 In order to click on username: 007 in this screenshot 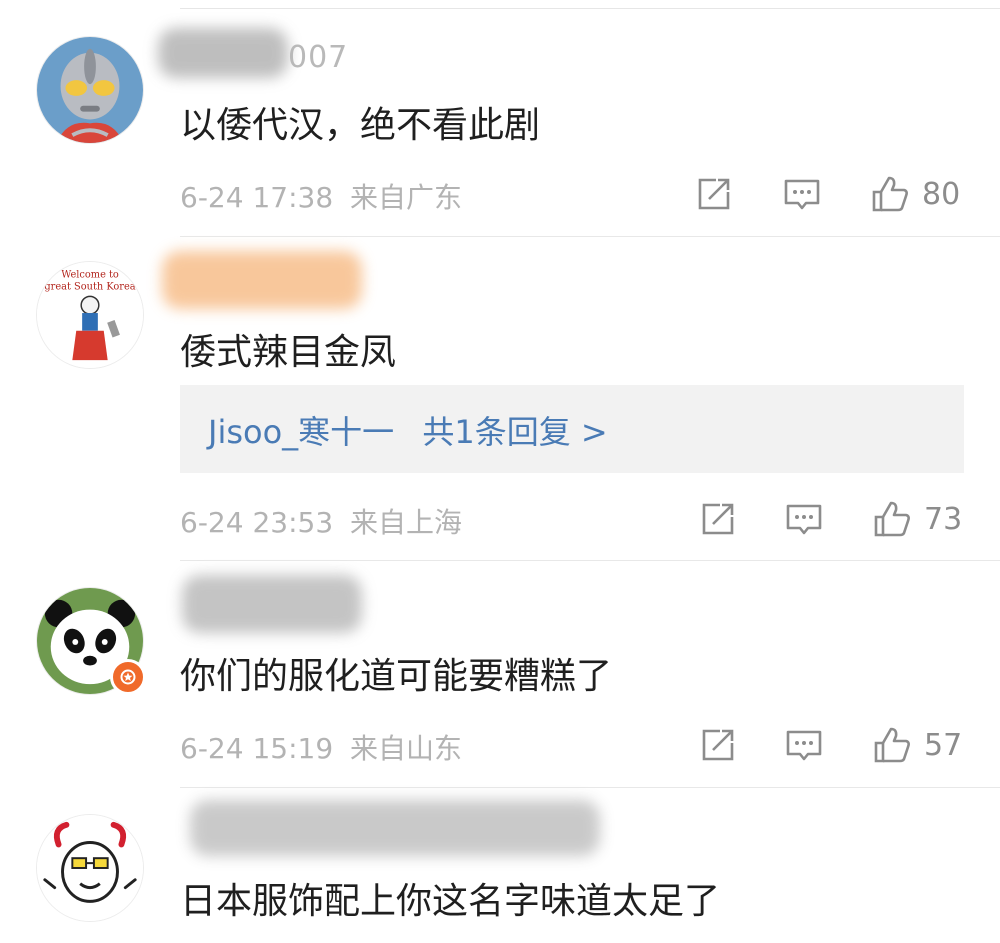, I will do `click(318, 57)`.